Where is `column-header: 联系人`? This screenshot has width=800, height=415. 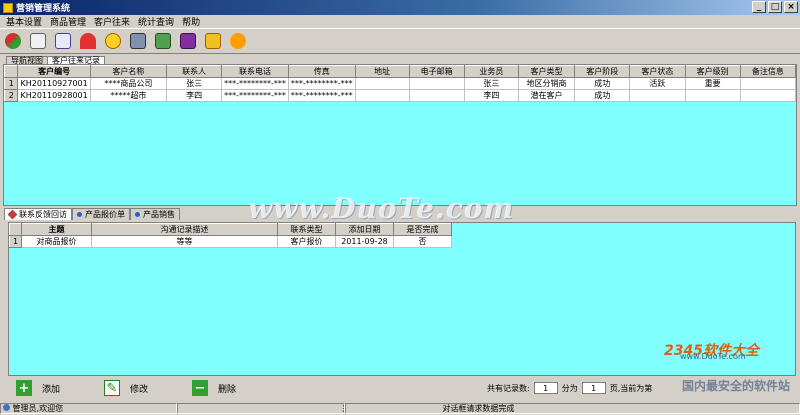 column-header: 联系人 is located at coordinates (194, 71).